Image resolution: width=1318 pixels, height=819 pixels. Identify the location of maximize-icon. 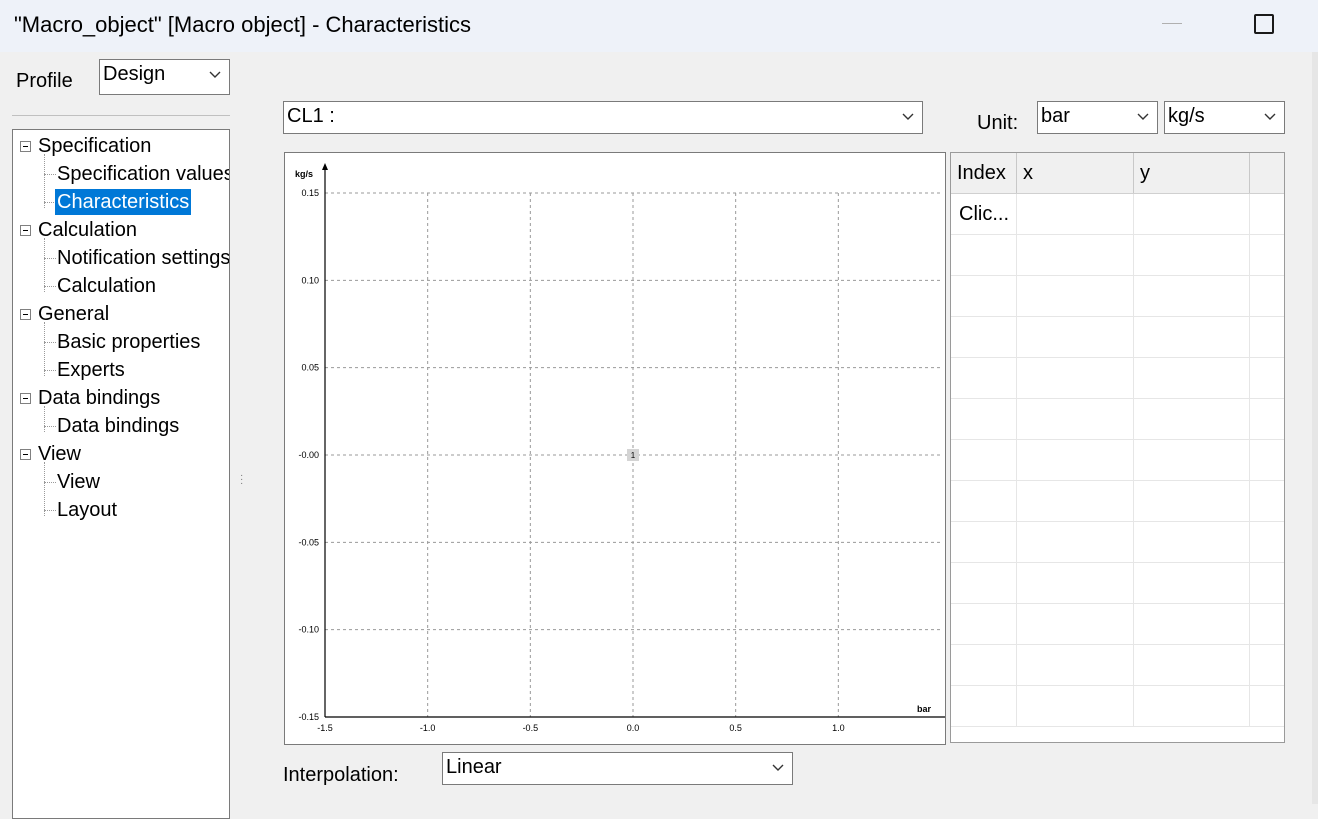
(1264, 24).